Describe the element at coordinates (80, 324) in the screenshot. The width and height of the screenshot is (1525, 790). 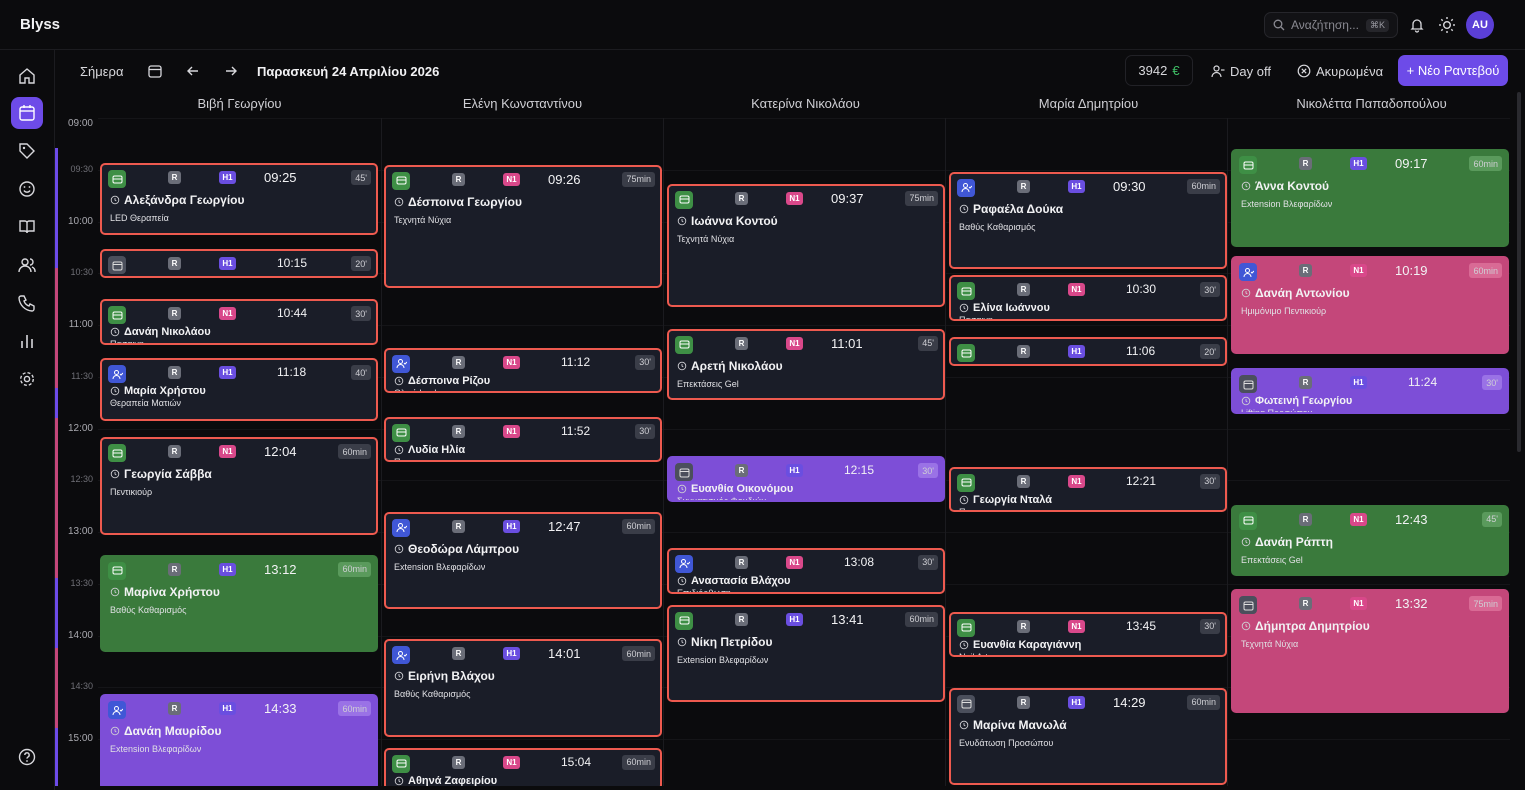
I see `time-label: 11:00` at that location.